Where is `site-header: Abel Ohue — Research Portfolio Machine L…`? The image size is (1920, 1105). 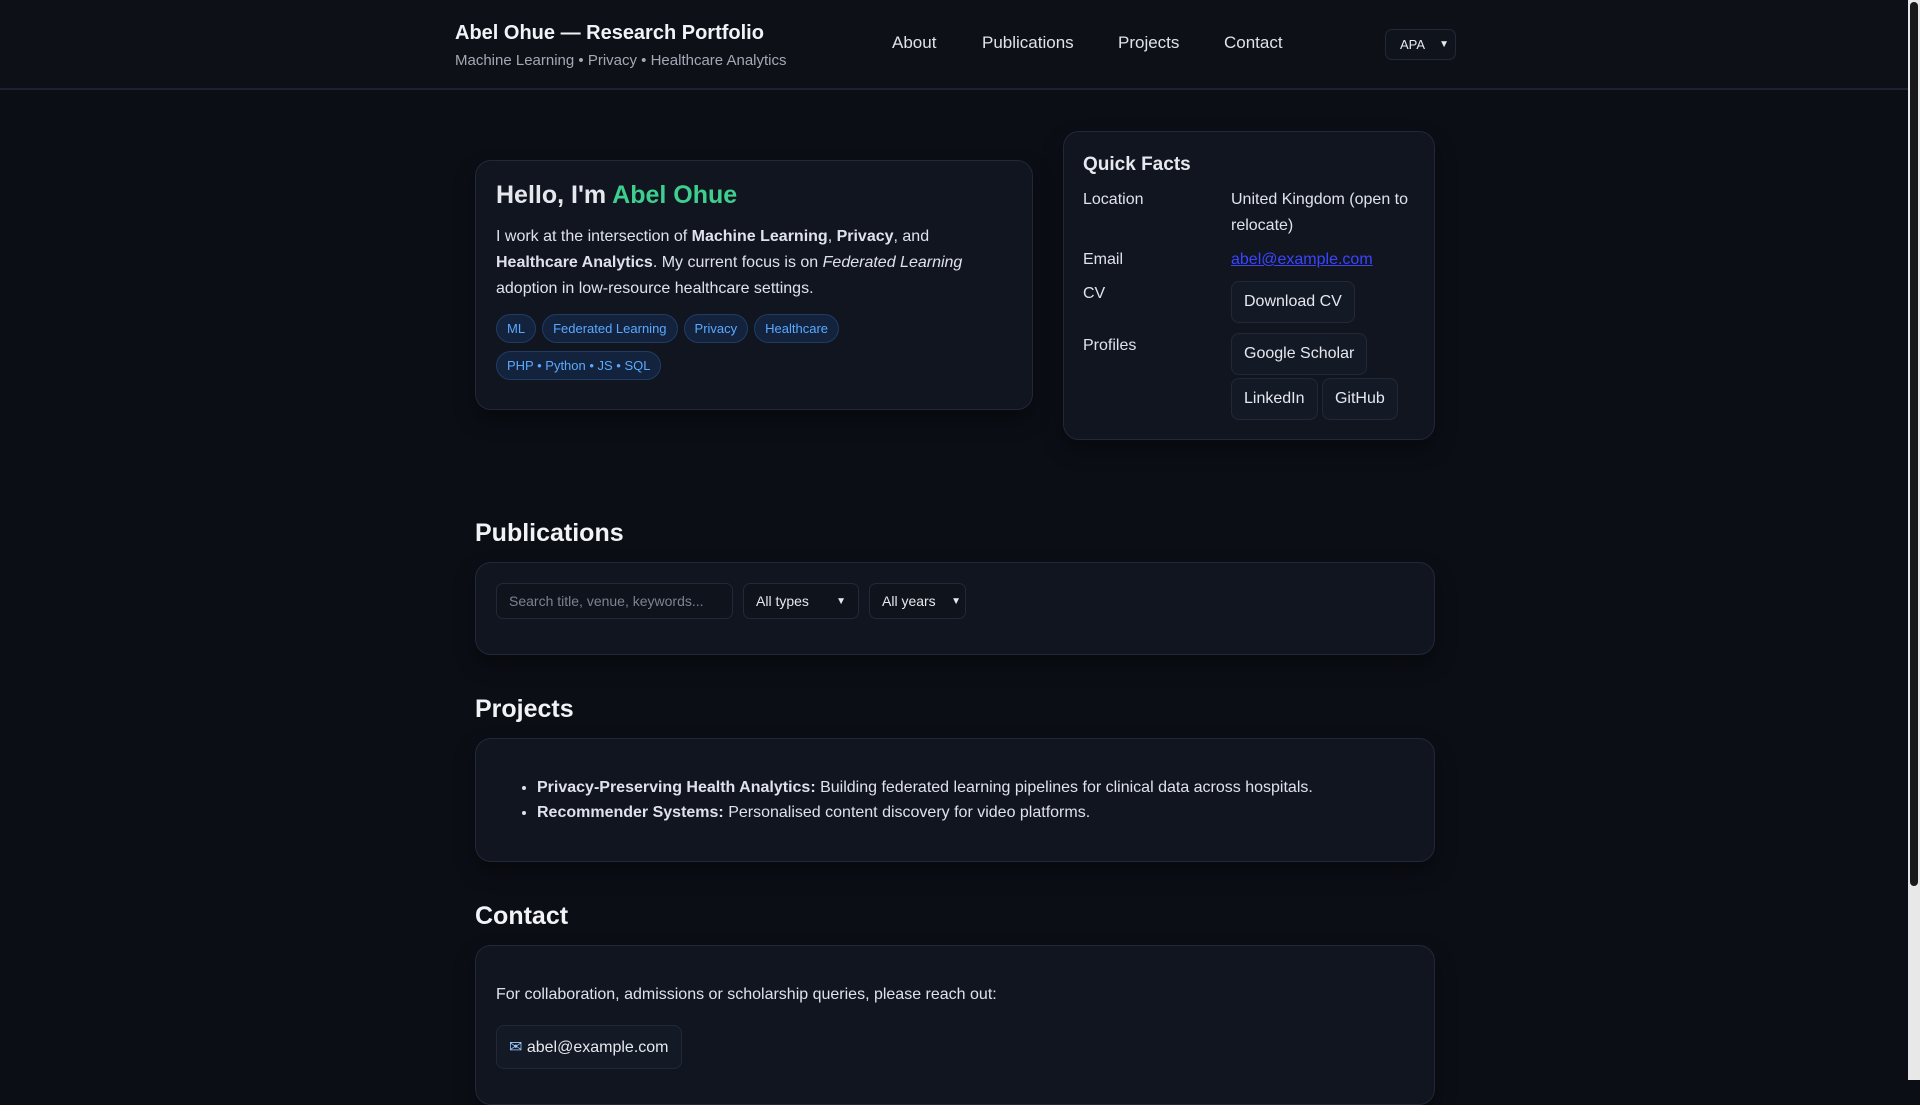
site-header: Abel Ohue — Research Portfolio Machine L… is located at coordinates (954, 45).